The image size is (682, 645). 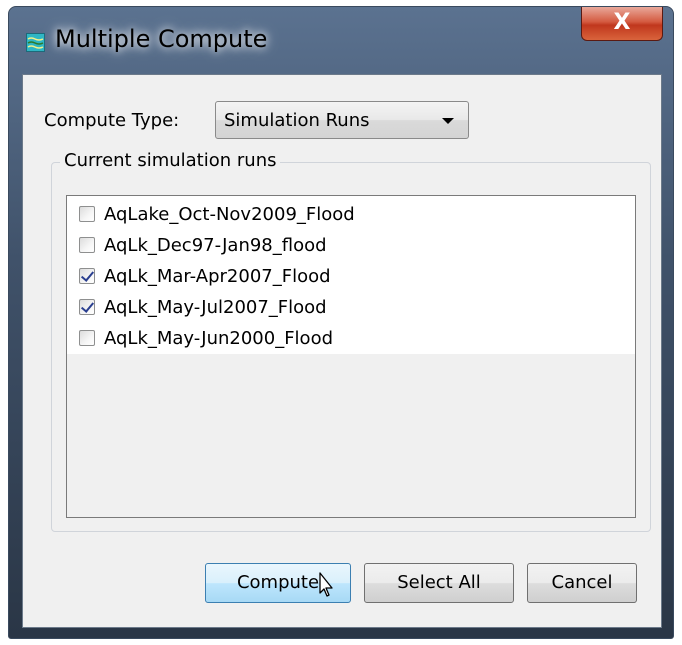 What do you see at coordinates (35, 42) in the screenshot?
I see `map-icon` at bounding box center [35, 42].